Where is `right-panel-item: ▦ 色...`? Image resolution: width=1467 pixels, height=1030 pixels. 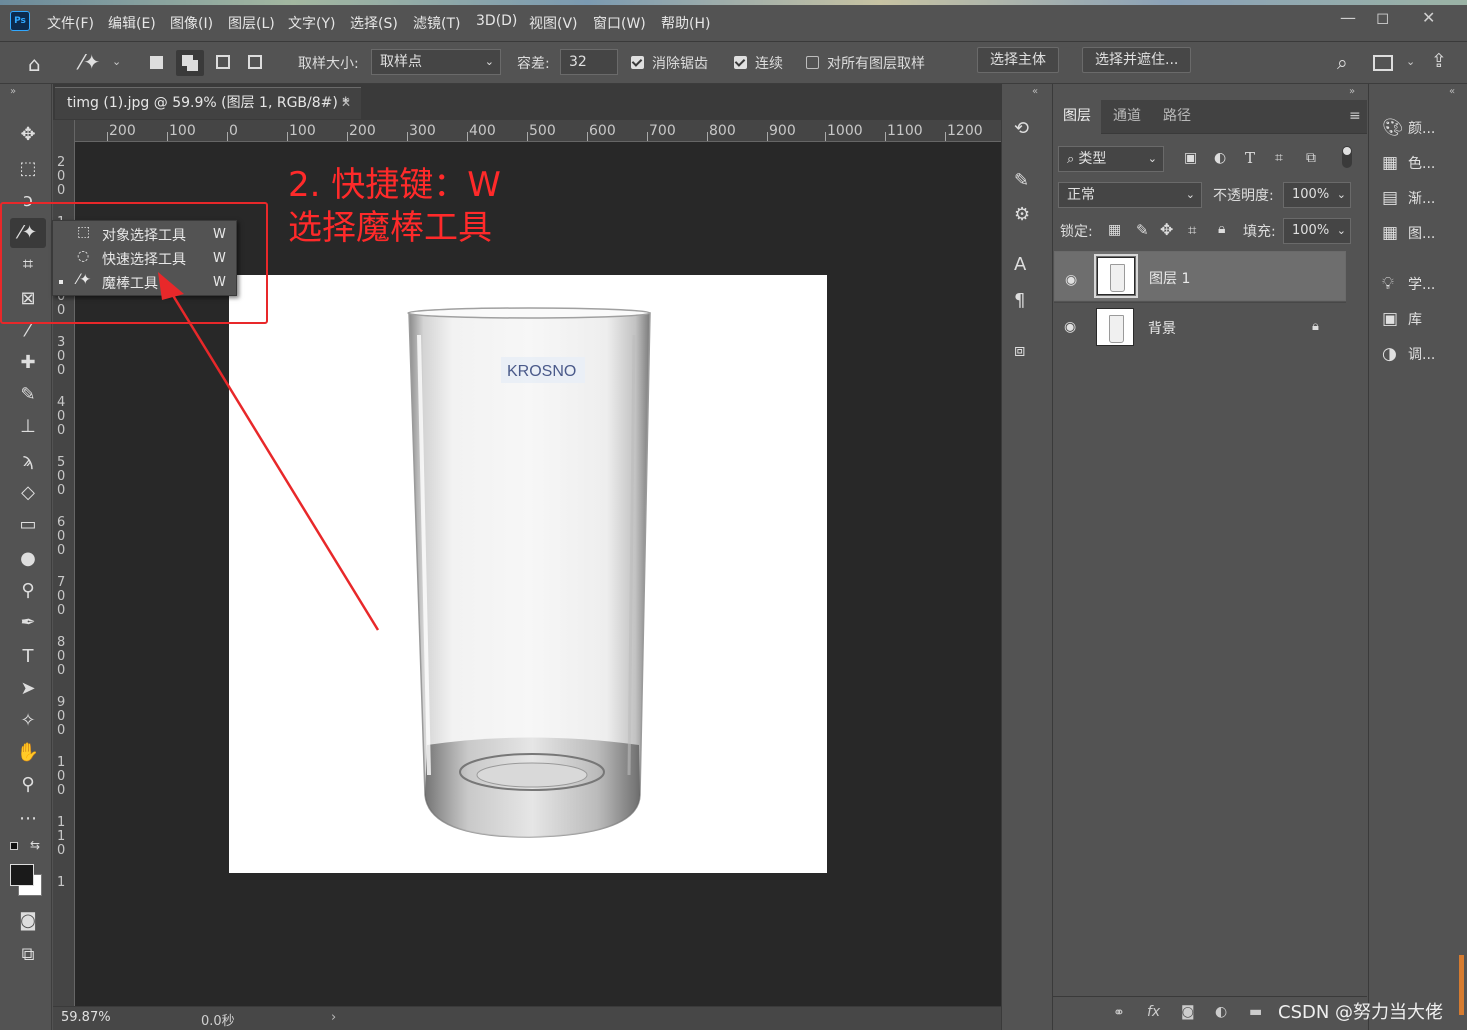
right-panel-item: ▦ 色... is located at coordinates (1408, 163).